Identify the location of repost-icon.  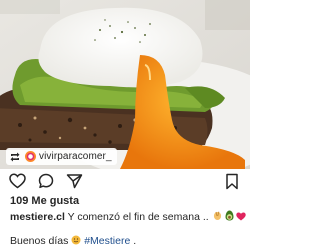
(15, 157).